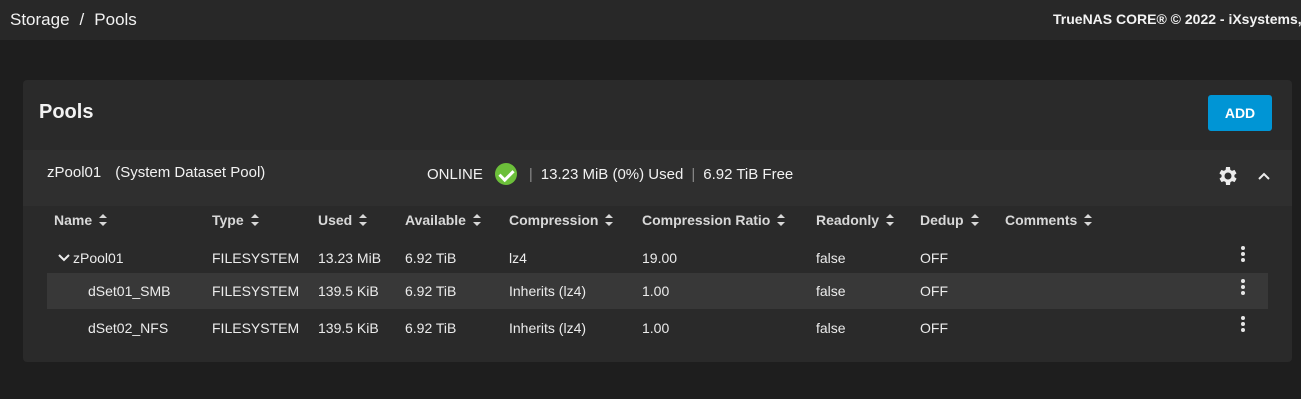 The width and height of the screenshot is (1301, 399). I want to click on cell-compression-ratio: 19.00, so click(660, 258).